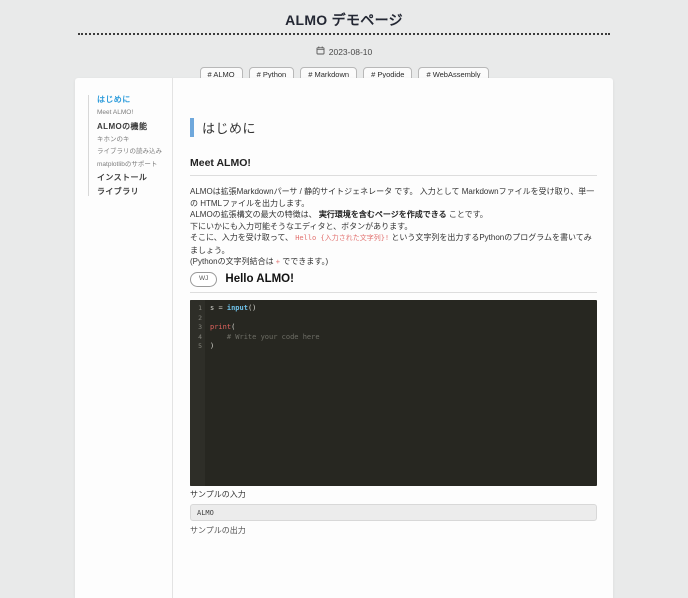 This screenshot has height=598, width=688. Describe the element at coordinates (233, 327) in the screenshot. I see `code-token: (` at that location.